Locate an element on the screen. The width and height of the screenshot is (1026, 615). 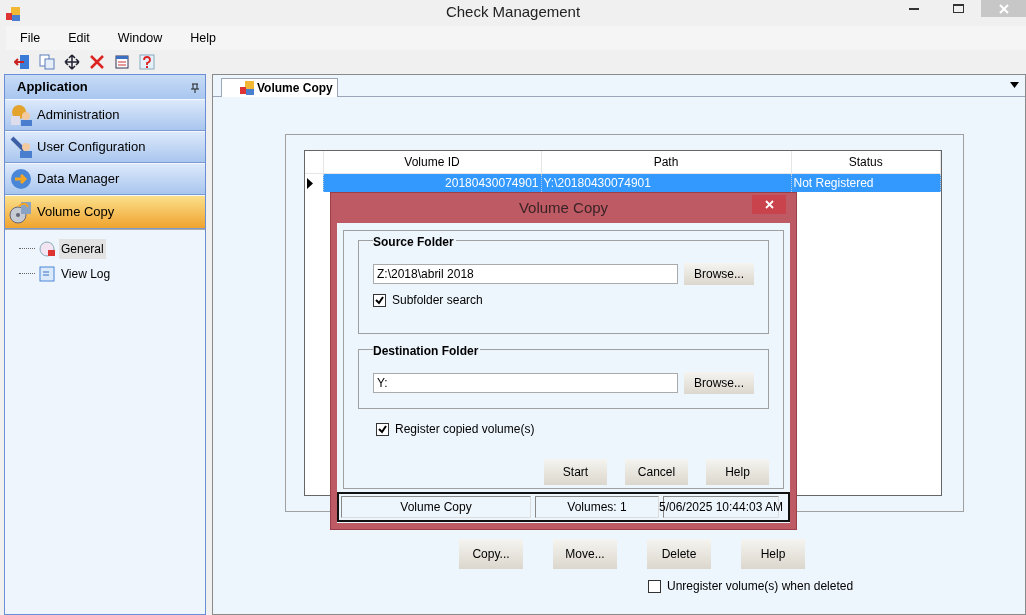
maximize-icon is located at coordinates (958, 8).